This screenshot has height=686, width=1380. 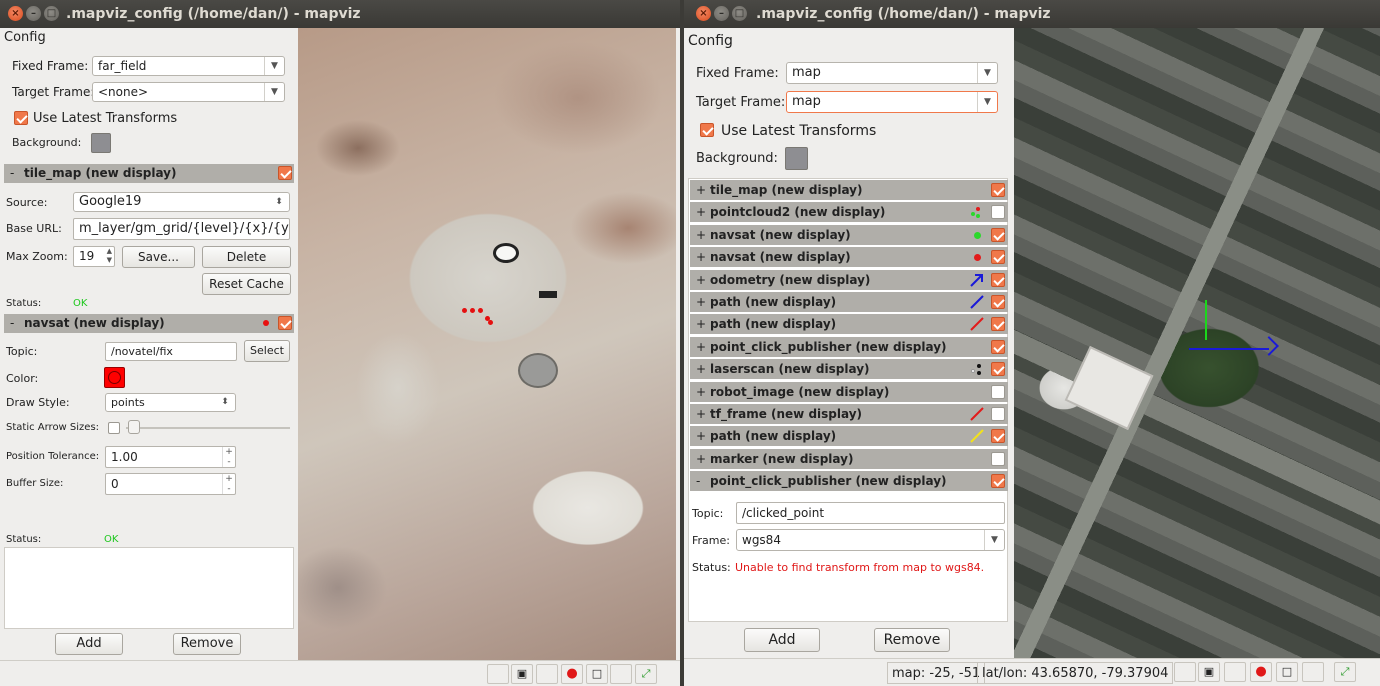 I want to click on display-row: + odometry (new display), so click(x=849, y=279).